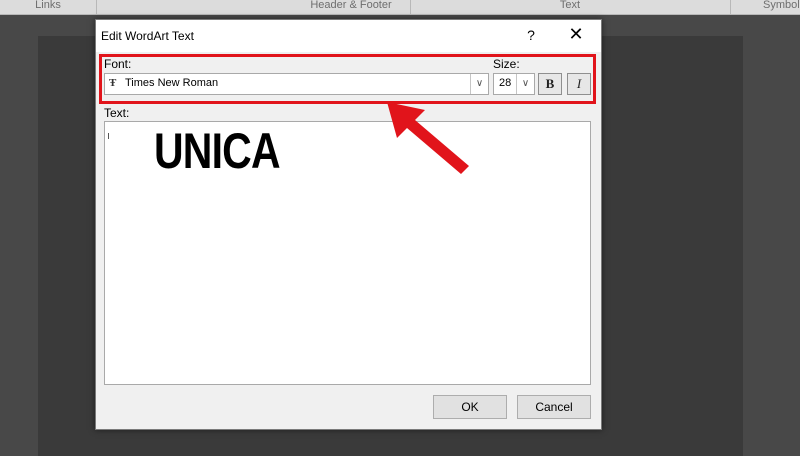 This screenshot has height=456, width=800. I want to click on ok-button: OK, so click(470, 407).